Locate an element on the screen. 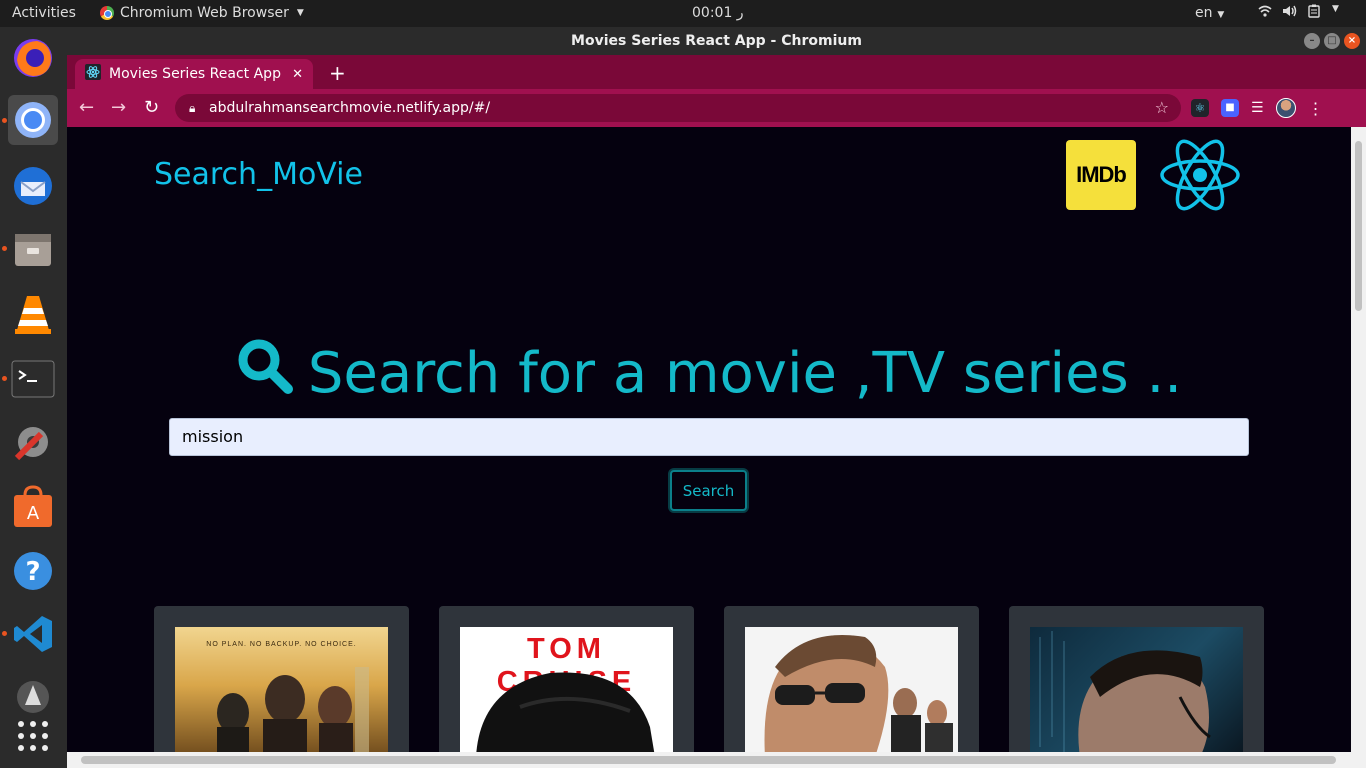 Image resolution: width=1366 pixels, height=768 pixels. movie-poster: NO PLAN. NO BACKUP. NO CHOICE. is located at coordinates (281, 689).